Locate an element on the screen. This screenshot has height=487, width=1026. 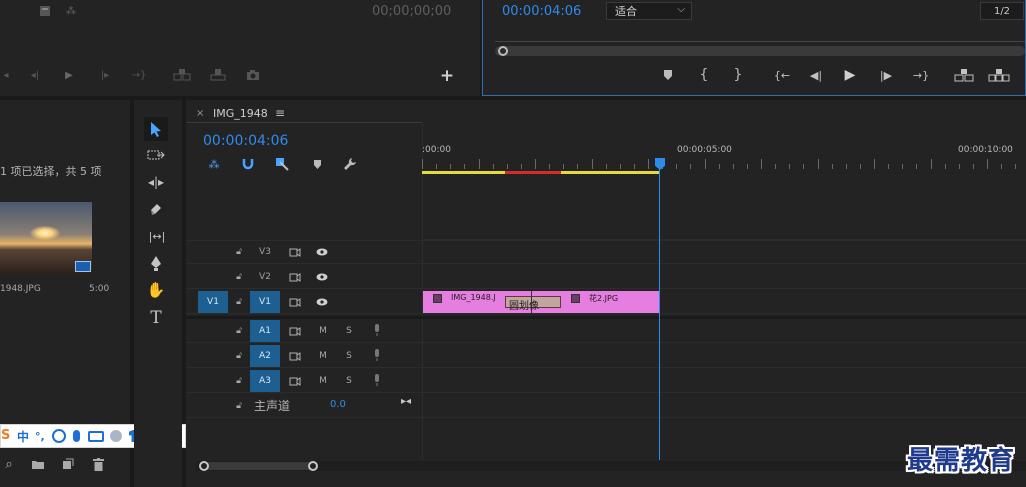
playhead-line is located at coordinates (659, 314).